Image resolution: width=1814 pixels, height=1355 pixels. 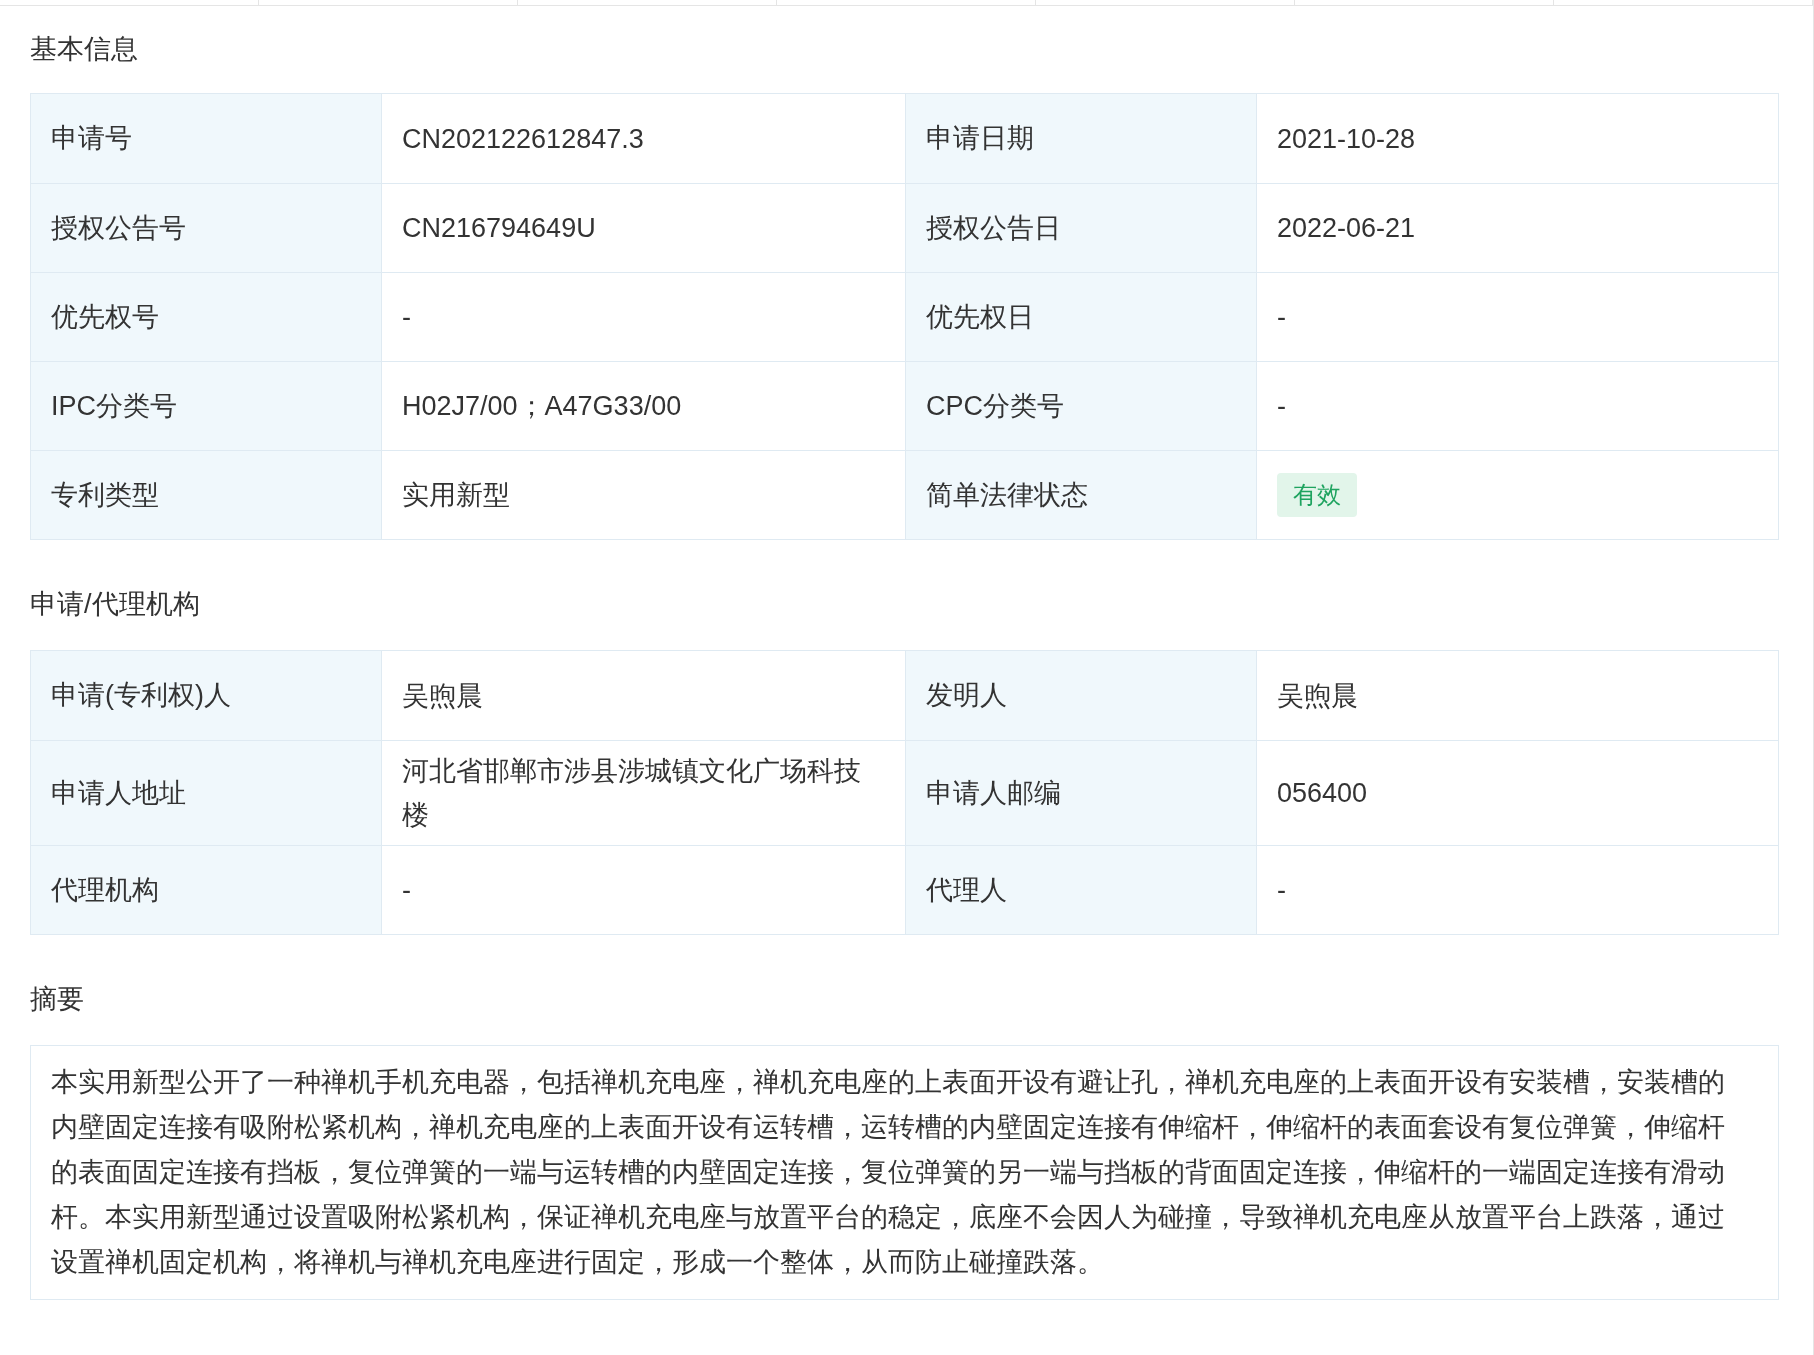 What do you see at coordinates (1081, 495) in the screenshot?
I see `label-cell: 简单法律状态` at bounding box center [1081, 495].